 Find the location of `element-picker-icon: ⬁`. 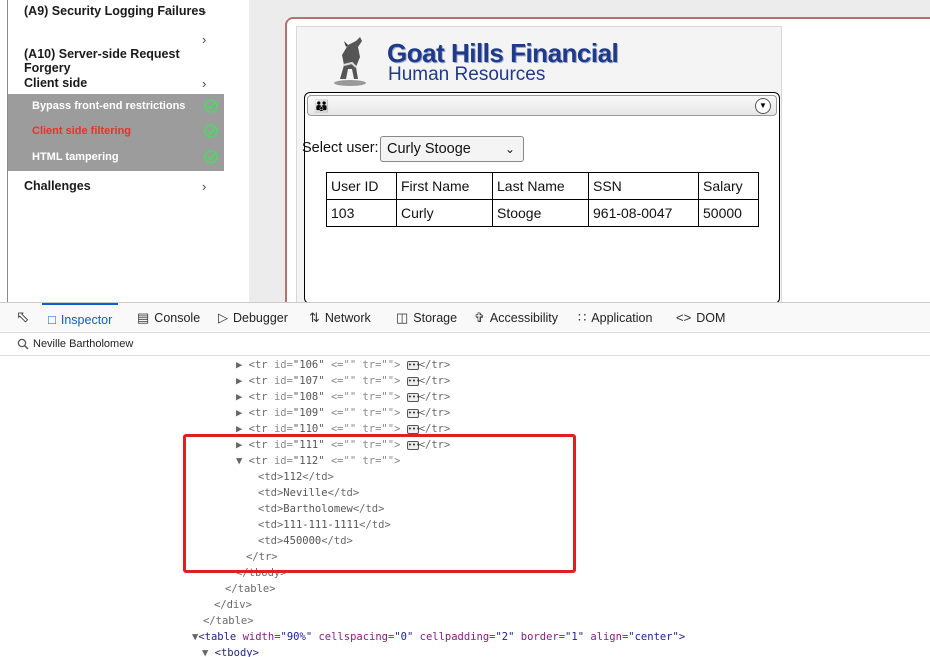

element-picker-icon: ⬁ is located at coordinates (22, 318).